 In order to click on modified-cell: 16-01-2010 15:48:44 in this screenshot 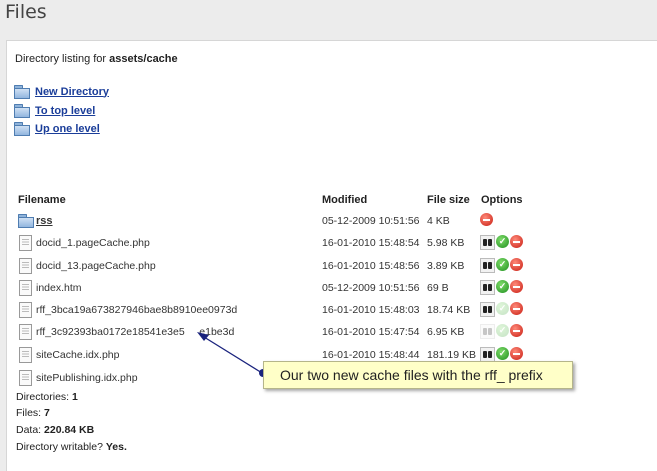, I will do `click(371, 355)`.